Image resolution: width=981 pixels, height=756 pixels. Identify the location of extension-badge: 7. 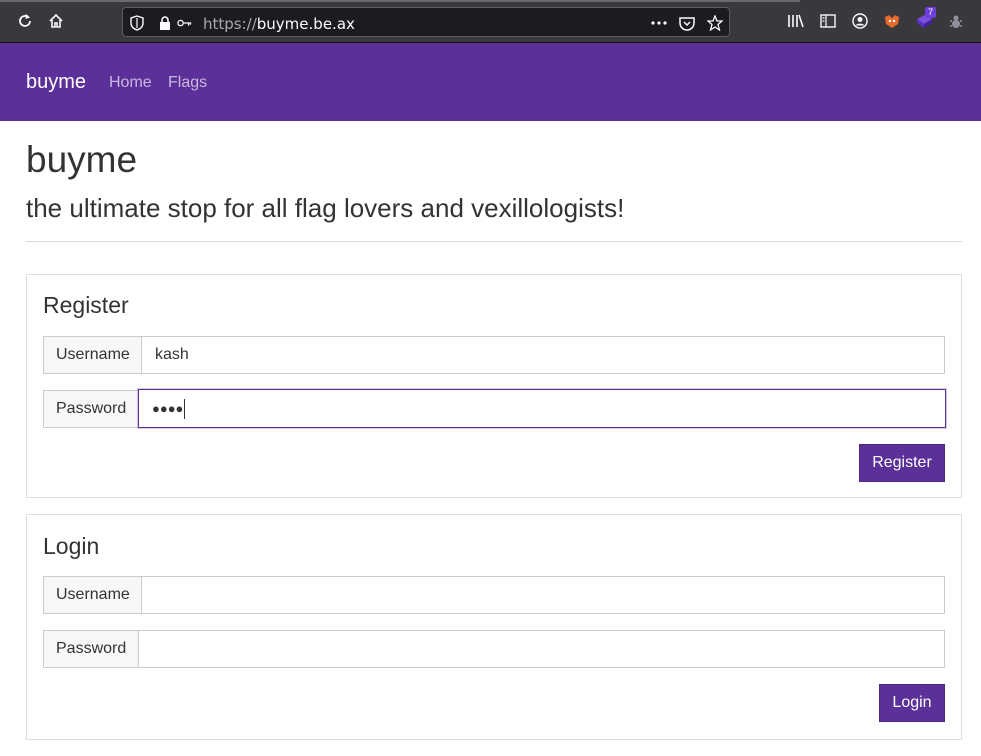
(931, 12).